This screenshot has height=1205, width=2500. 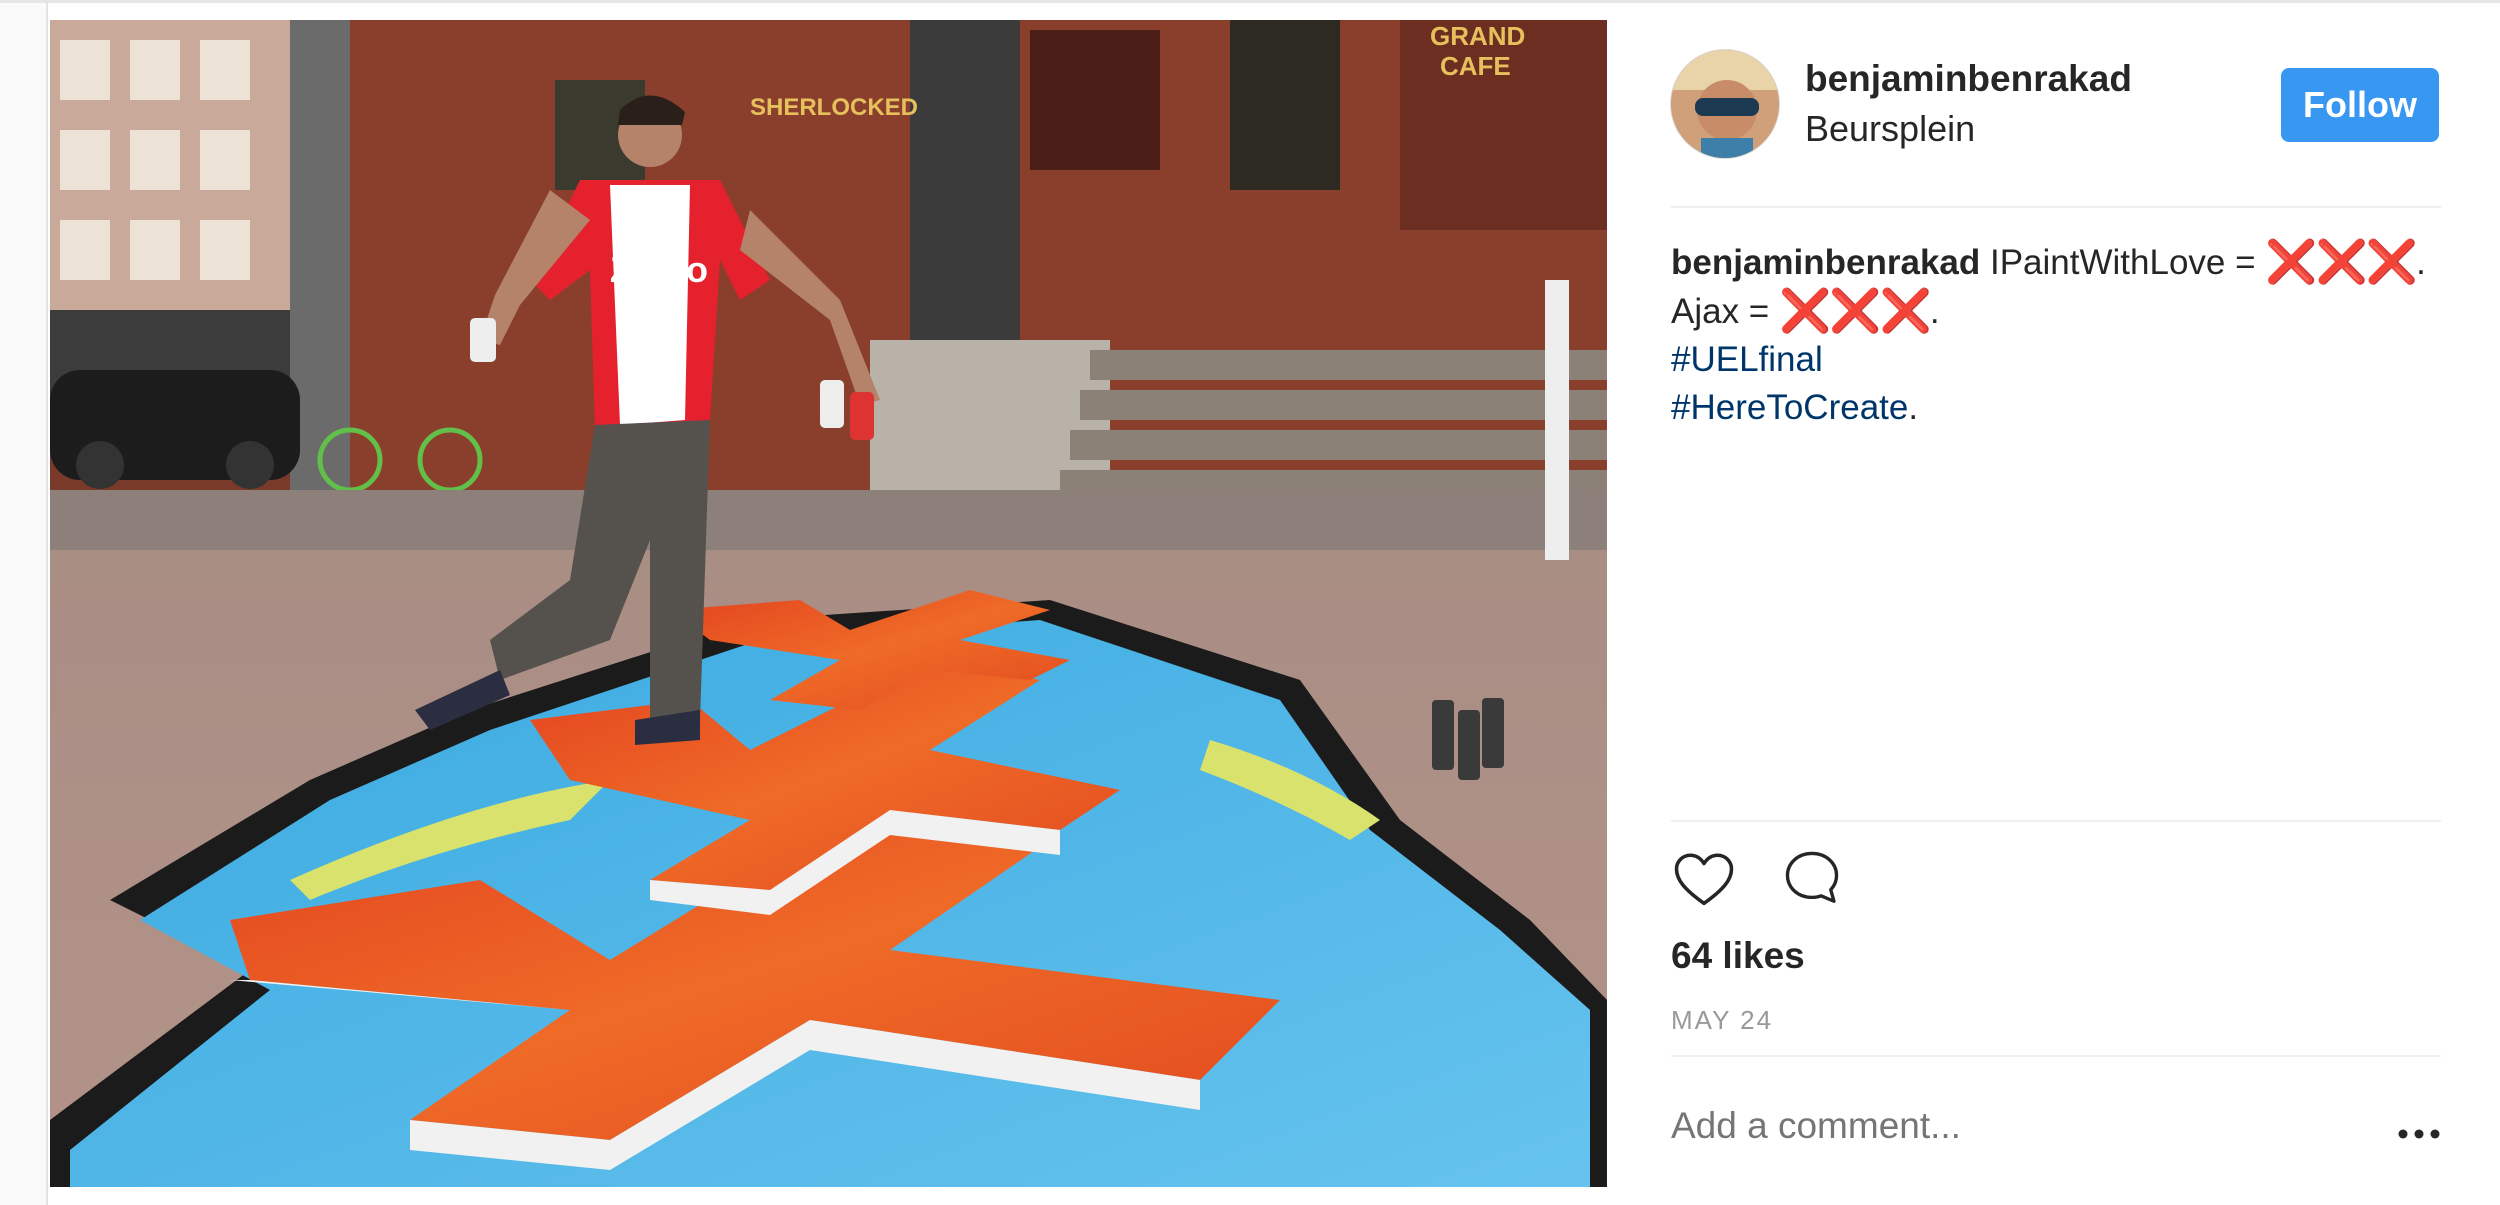 What do you see at coordinates (1747, 359) in the screenshot?
I see `hashtag-uelfinal: #UELfinal` at bounding box center [1747, 359].